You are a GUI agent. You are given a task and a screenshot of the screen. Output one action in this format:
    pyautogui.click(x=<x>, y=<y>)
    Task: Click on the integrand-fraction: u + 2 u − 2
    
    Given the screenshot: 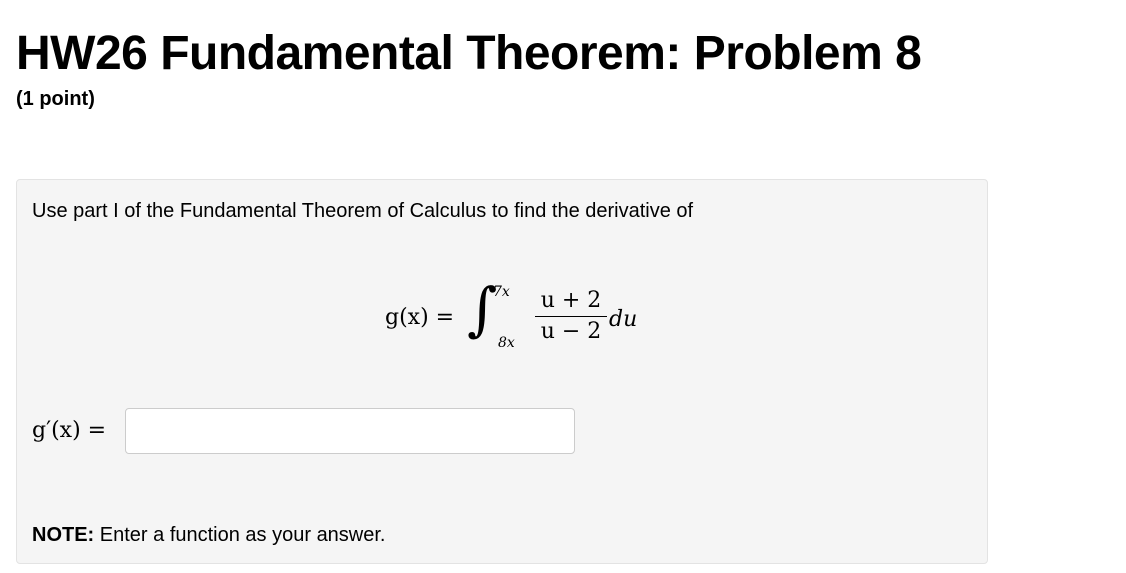 What is the action you would take?
    pyautogui.click(x=571, y=316)
    